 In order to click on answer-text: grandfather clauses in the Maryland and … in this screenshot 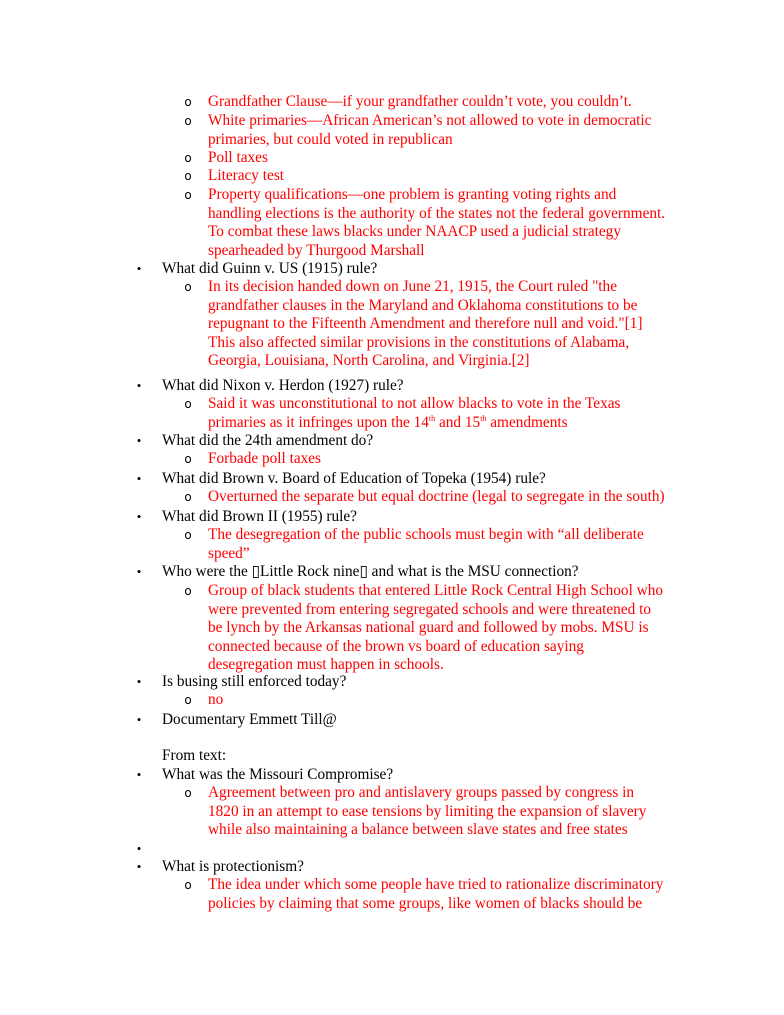, I will do `click(423, 305)`.